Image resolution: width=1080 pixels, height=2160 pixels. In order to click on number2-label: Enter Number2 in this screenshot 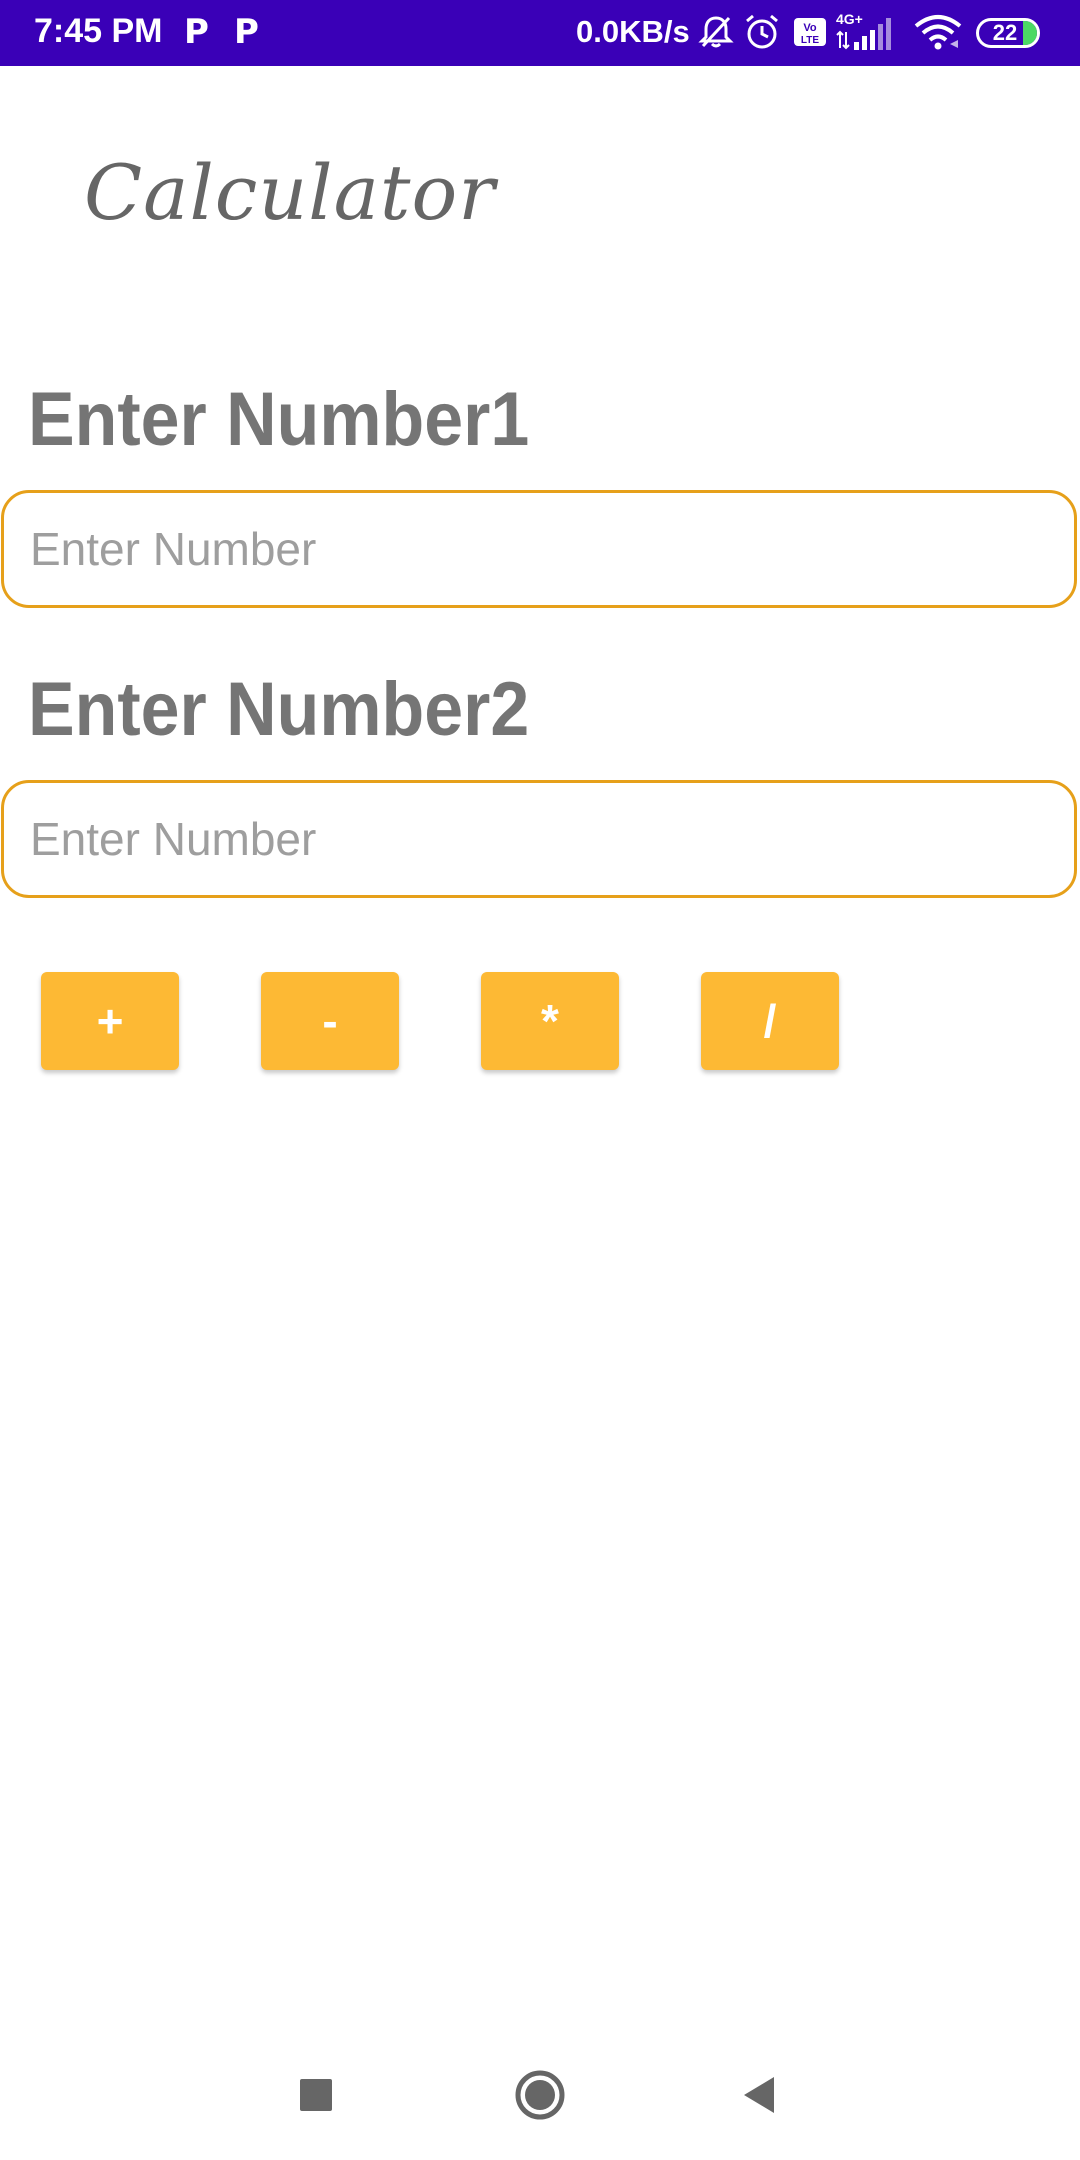, I will do `click(279, 709)`.